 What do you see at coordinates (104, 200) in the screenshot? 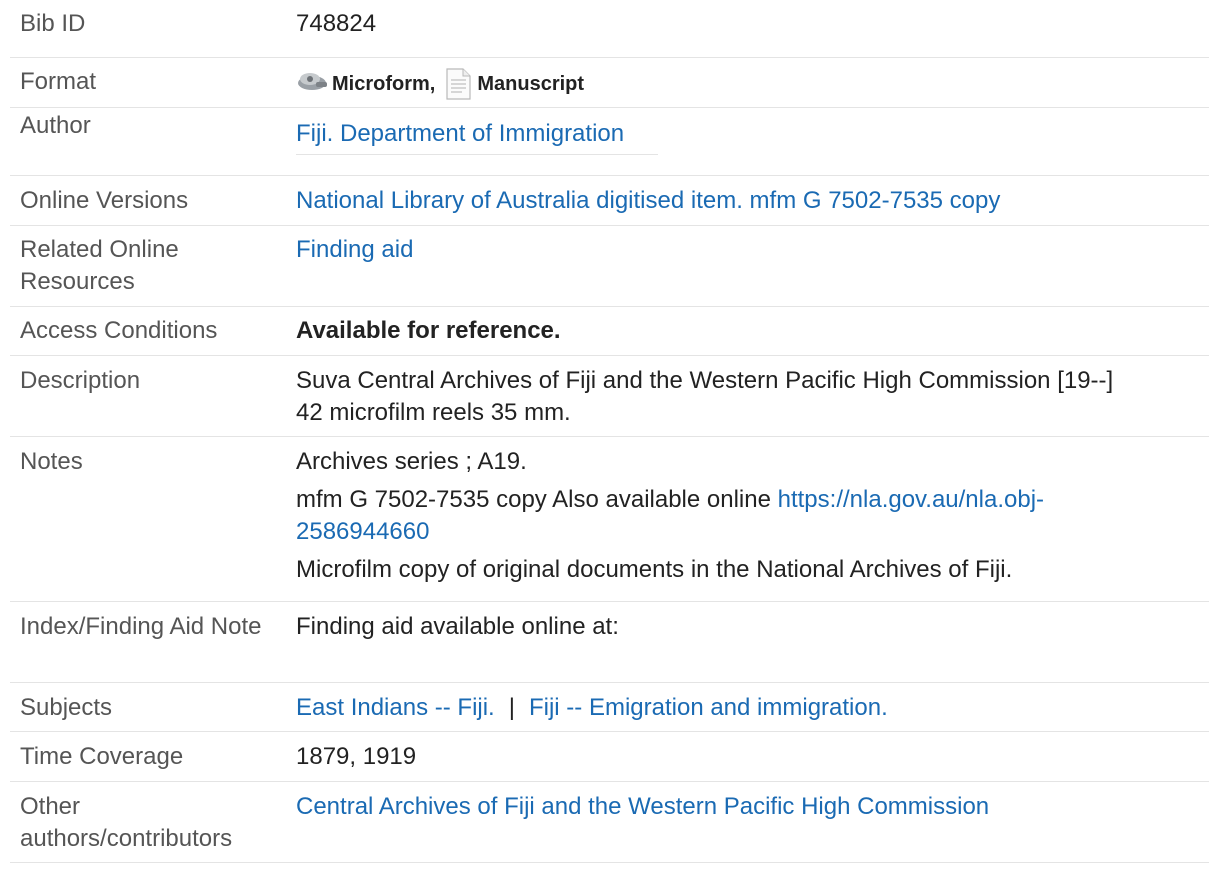
I see `online-versions-label: Online Versions` at bounding box center [104, 200].